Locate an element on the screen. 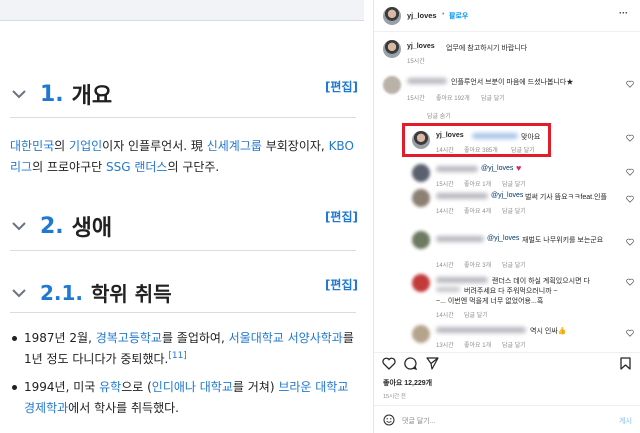  post-comment-button: 게시 is located at coordinates (625, 421).